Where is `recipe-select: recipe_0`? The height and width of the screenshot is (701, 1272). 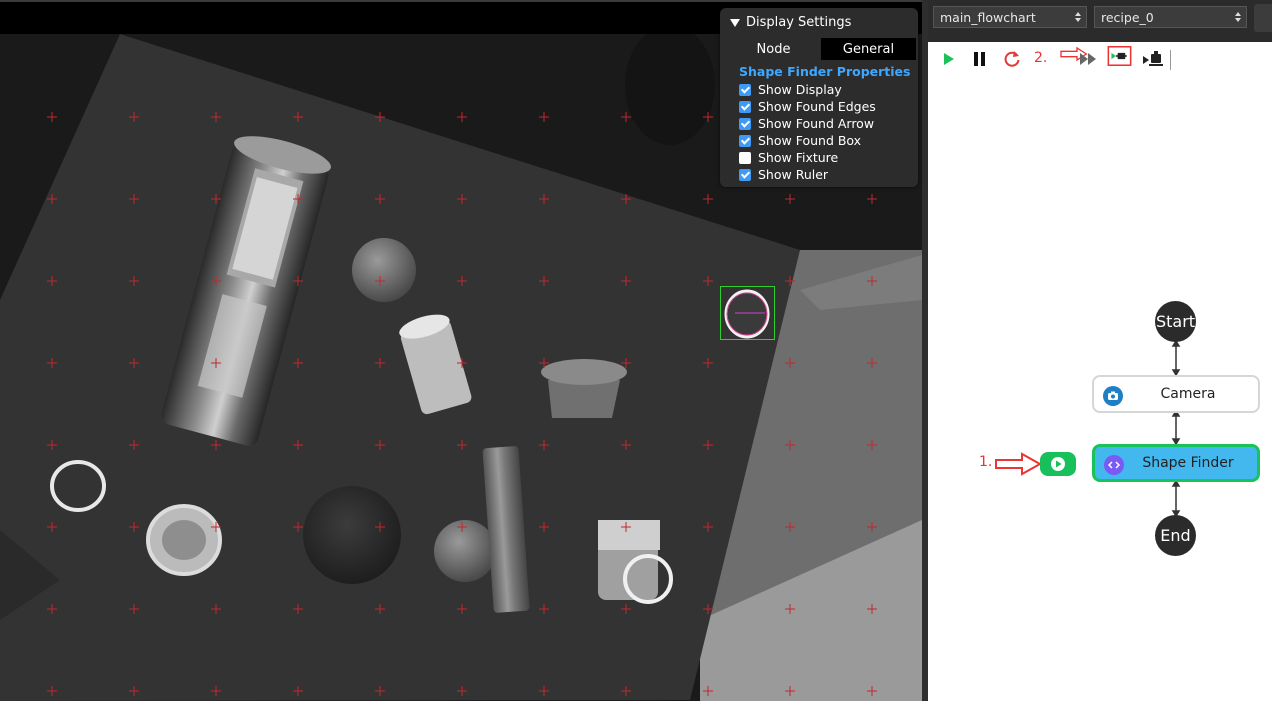
recipe-select: recipe_0 is located at coordinates (1170, 17).